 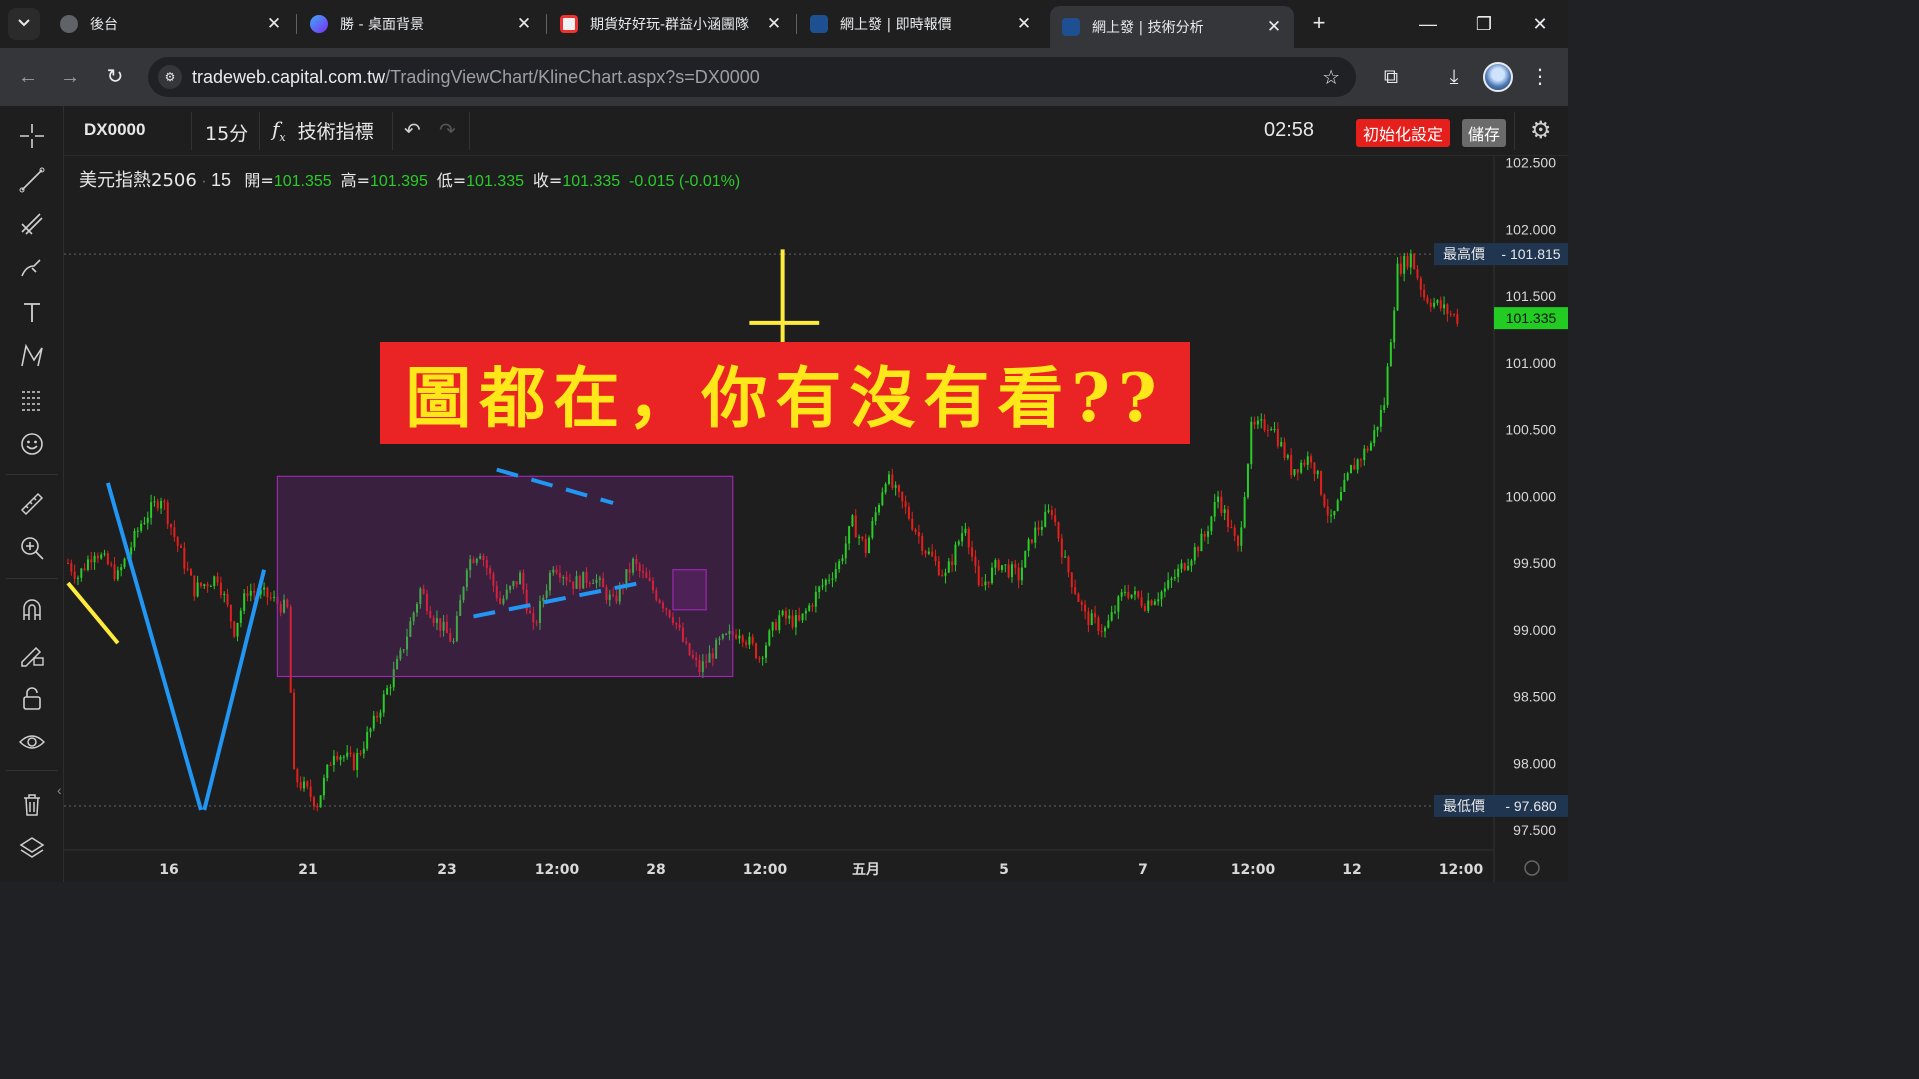 I want to click on pitchfork-tool-icon, so click(x=32, y=224).